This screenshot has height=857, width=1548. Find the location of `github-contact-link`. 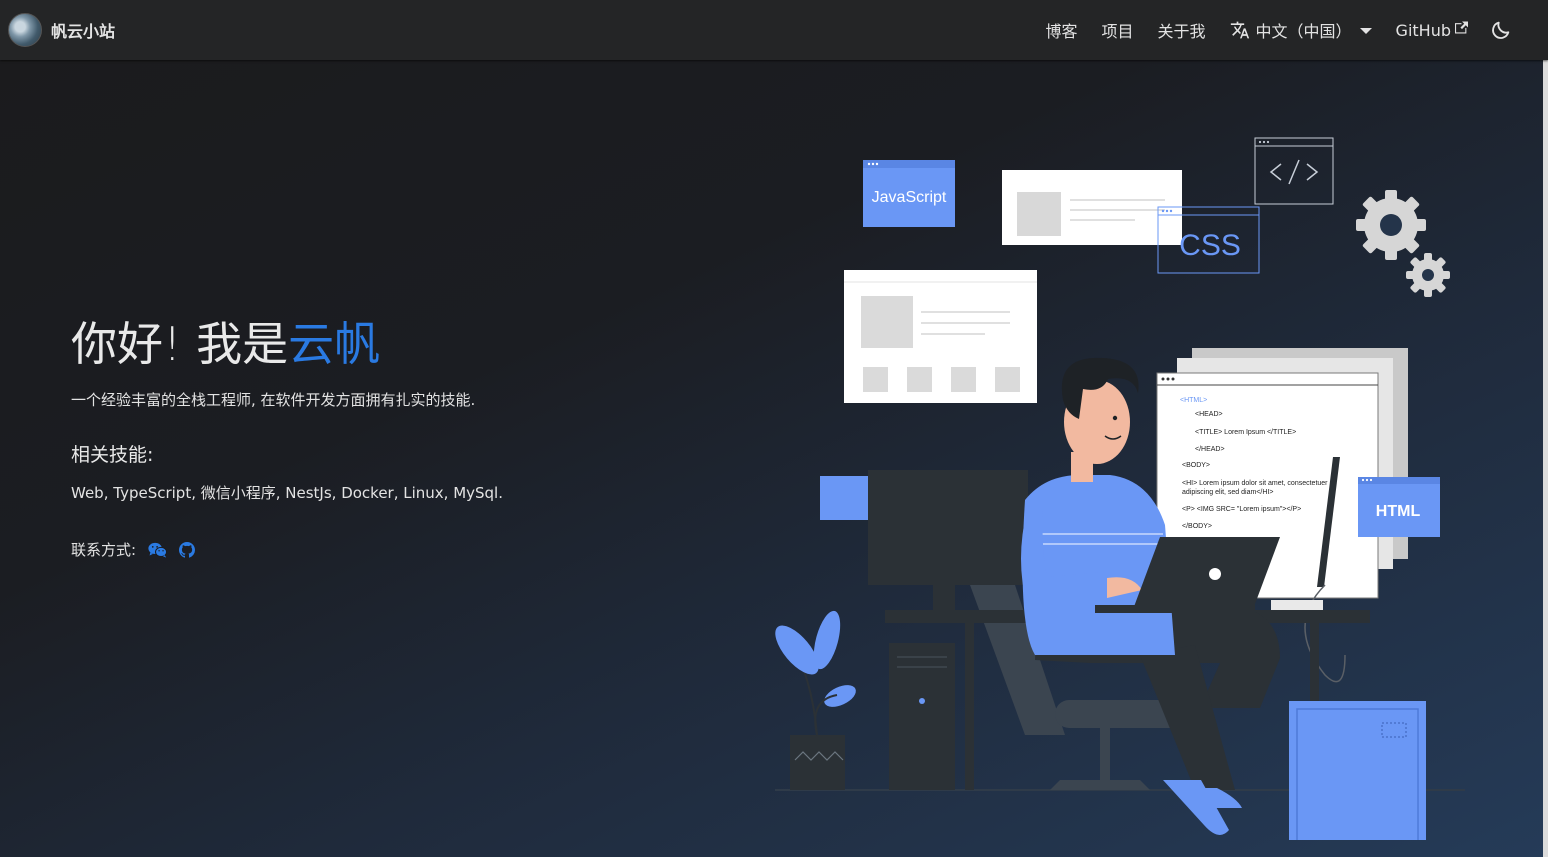

github-contact-link is located at coordinates (187, 549).